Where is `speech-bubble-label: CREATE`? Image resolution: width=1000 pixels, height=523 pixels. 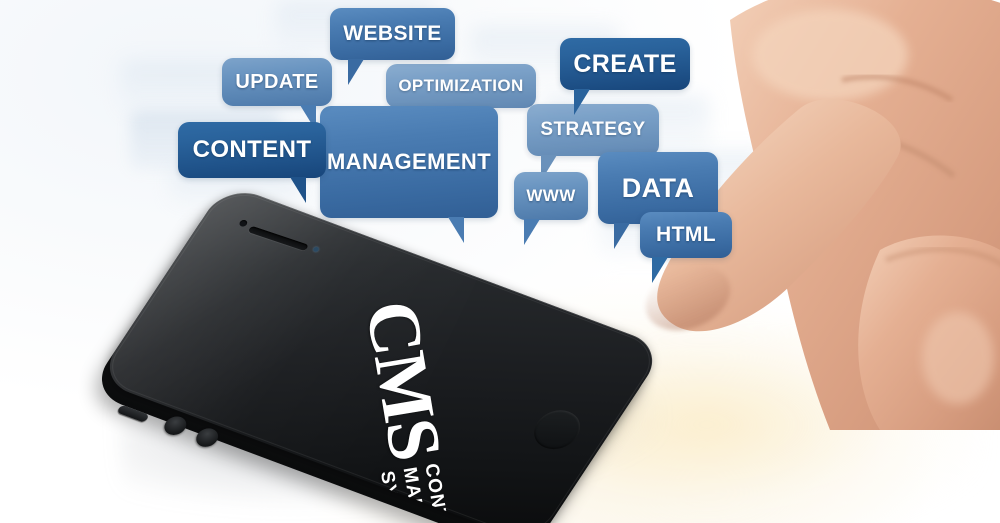 speech-bubble-label: CREATE is located at coordinates (625, 63).